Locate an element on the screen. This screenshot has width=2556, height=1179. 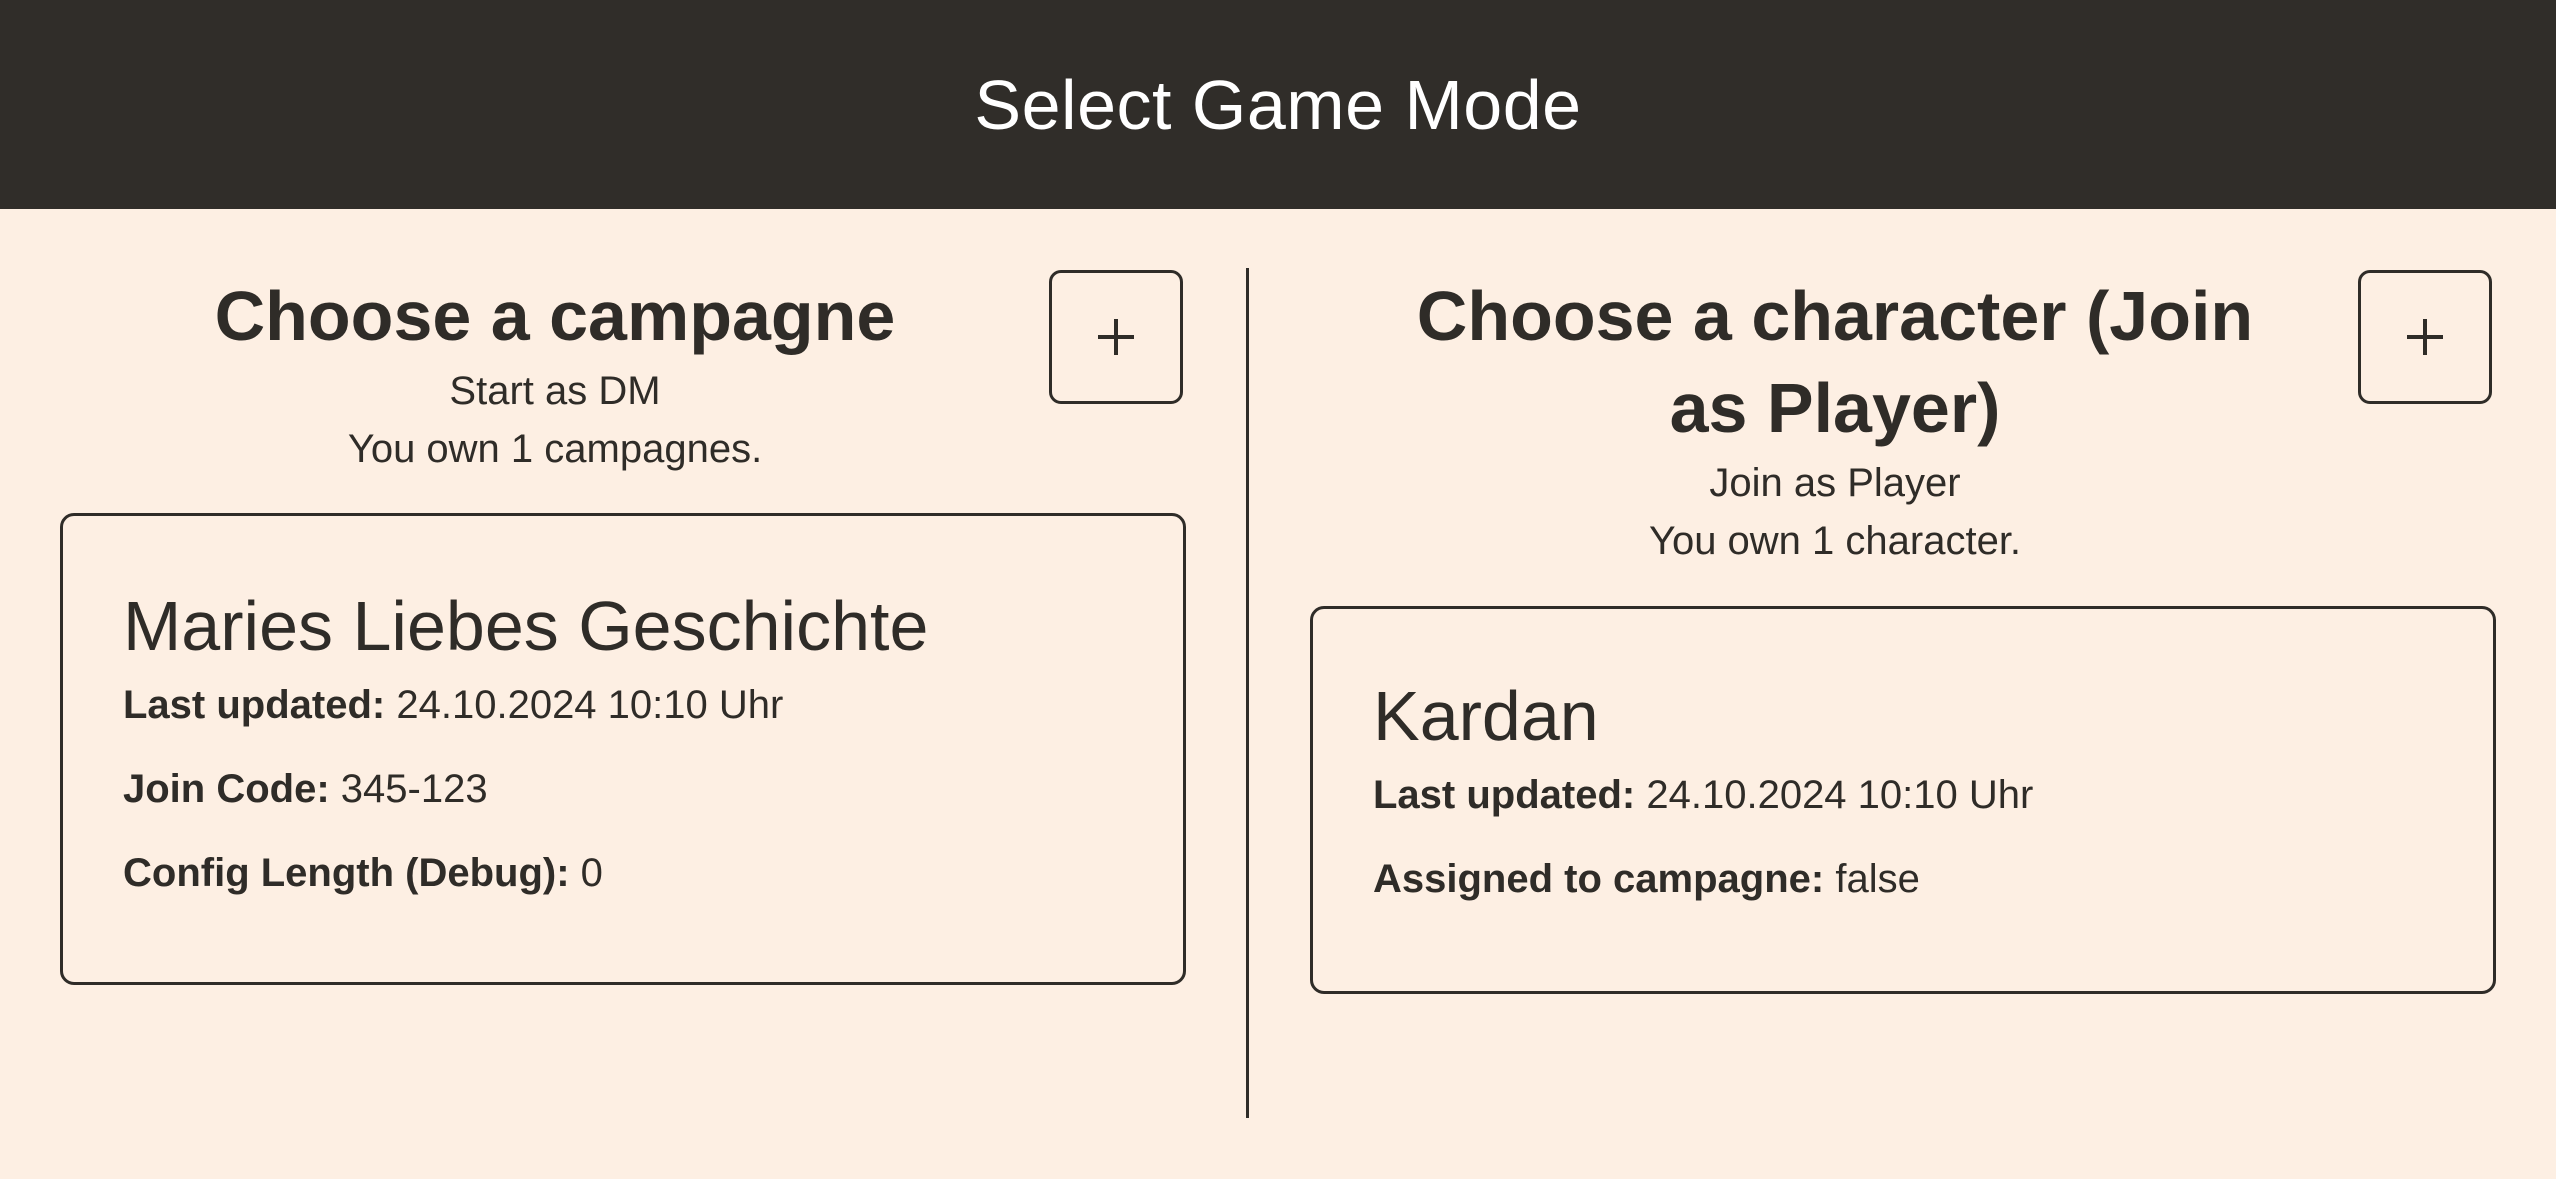
page-title: Select Game Mode is located at coordinates (1278, 104).